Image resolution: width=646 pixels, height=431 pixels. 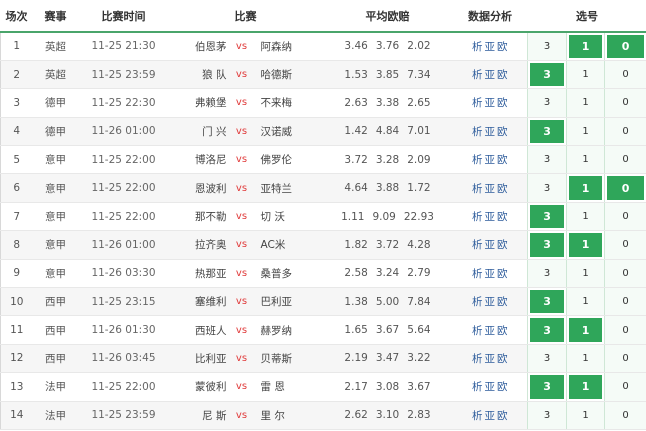 I want to click on odds-home-win: 1.42, so click(x=356, y=131).